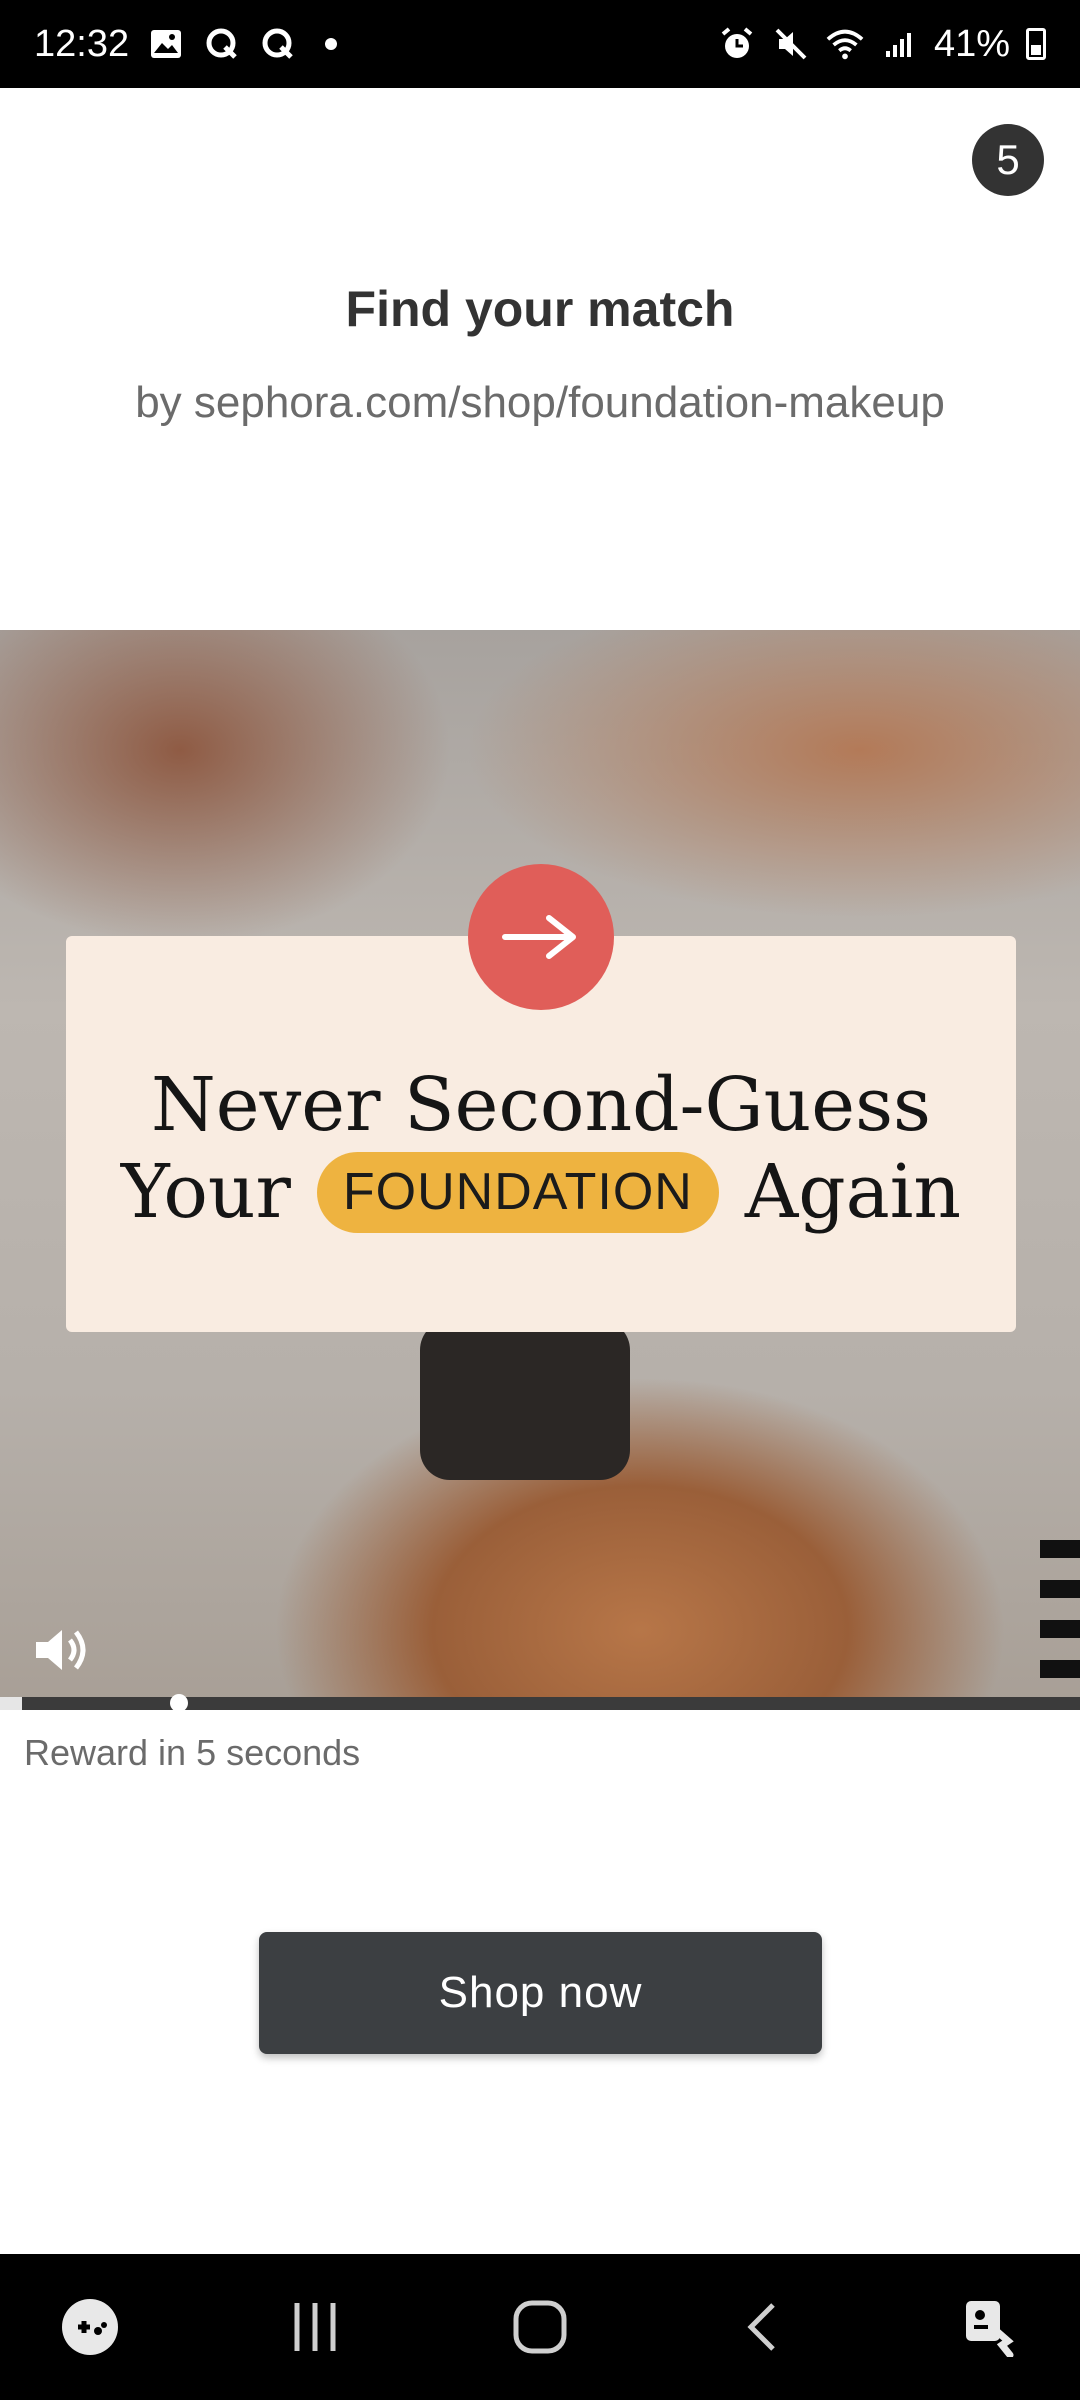 The width and height of the screenshot is (1080, 2400). What do you see at coordinates (540, 1702) in the screenshot?
I see `video-progress-bar` at bounding box center [540, 1702].